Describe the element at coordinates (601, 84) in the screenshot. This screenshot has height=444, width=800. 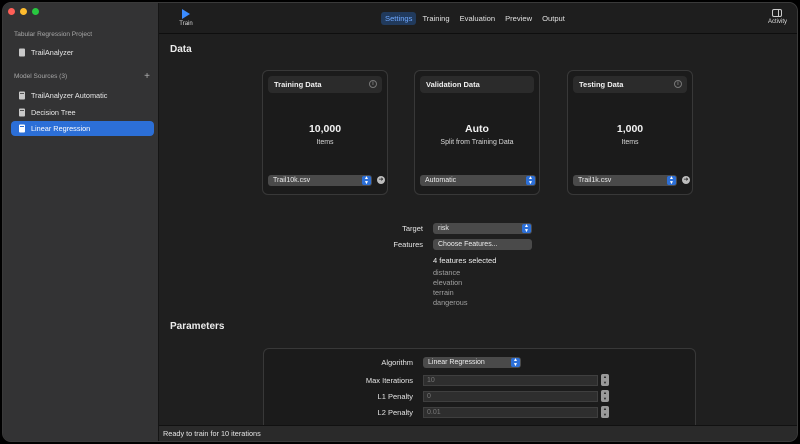
I see `card-title: Testing Data` at that location.